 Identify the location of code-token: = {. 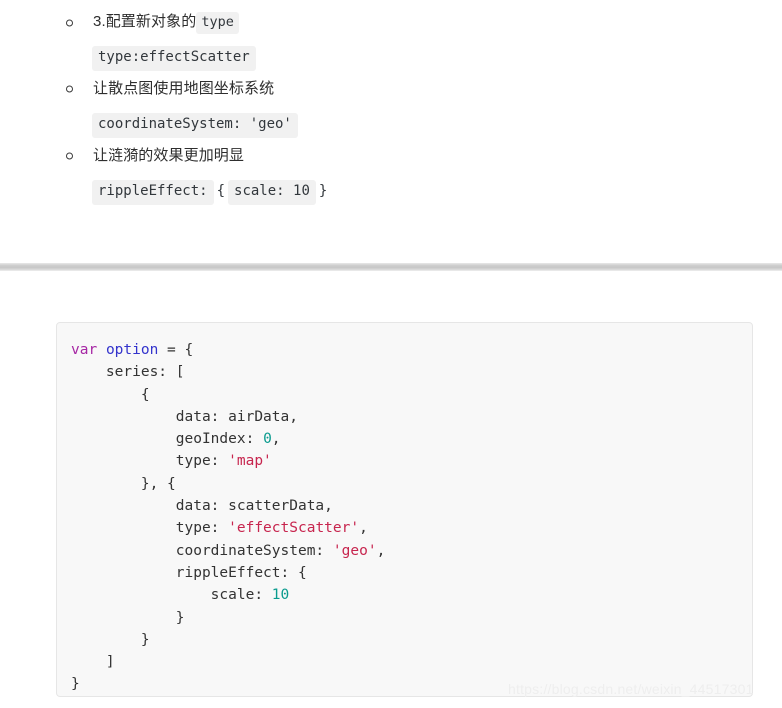
(176, 350).